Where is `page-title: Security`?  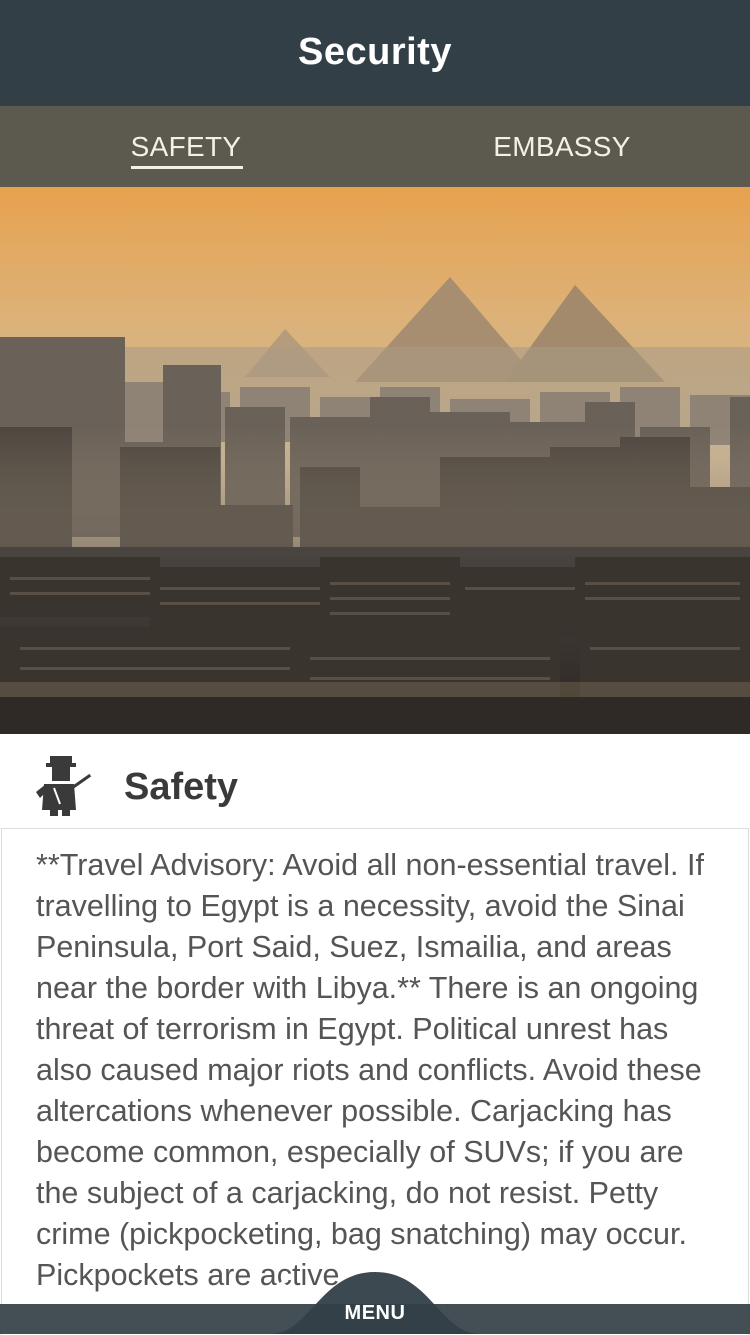 page-title: Security is located at coordinates (375, 51).